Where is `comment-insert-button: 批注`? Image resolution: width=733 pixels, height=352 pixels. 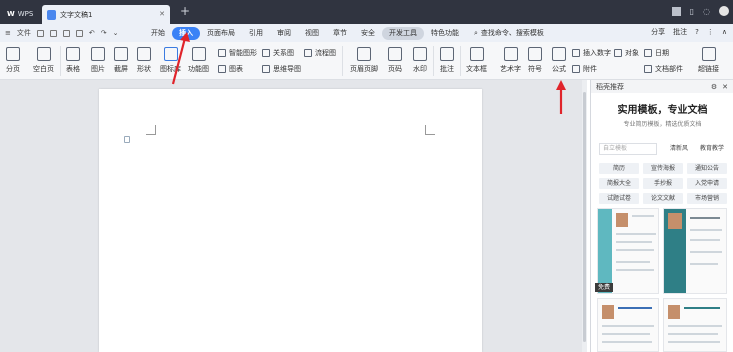
comment-insert-button: 批注 is located at coordinates (447, 60).